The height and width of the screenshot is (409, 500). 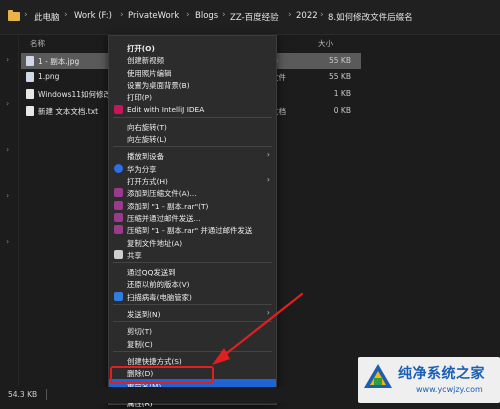 What do you see at coordinates (258, 328) in the screenshot?
I see `annotation-arrow-icon` at bounding box center [258, 328].